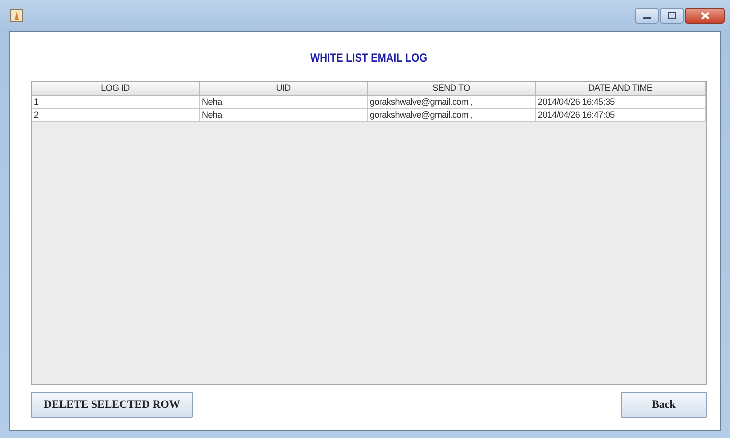 The image size is (730, 438). I want to click on table-cell: 2014/04/26 16:45:35, so click(621, 102).